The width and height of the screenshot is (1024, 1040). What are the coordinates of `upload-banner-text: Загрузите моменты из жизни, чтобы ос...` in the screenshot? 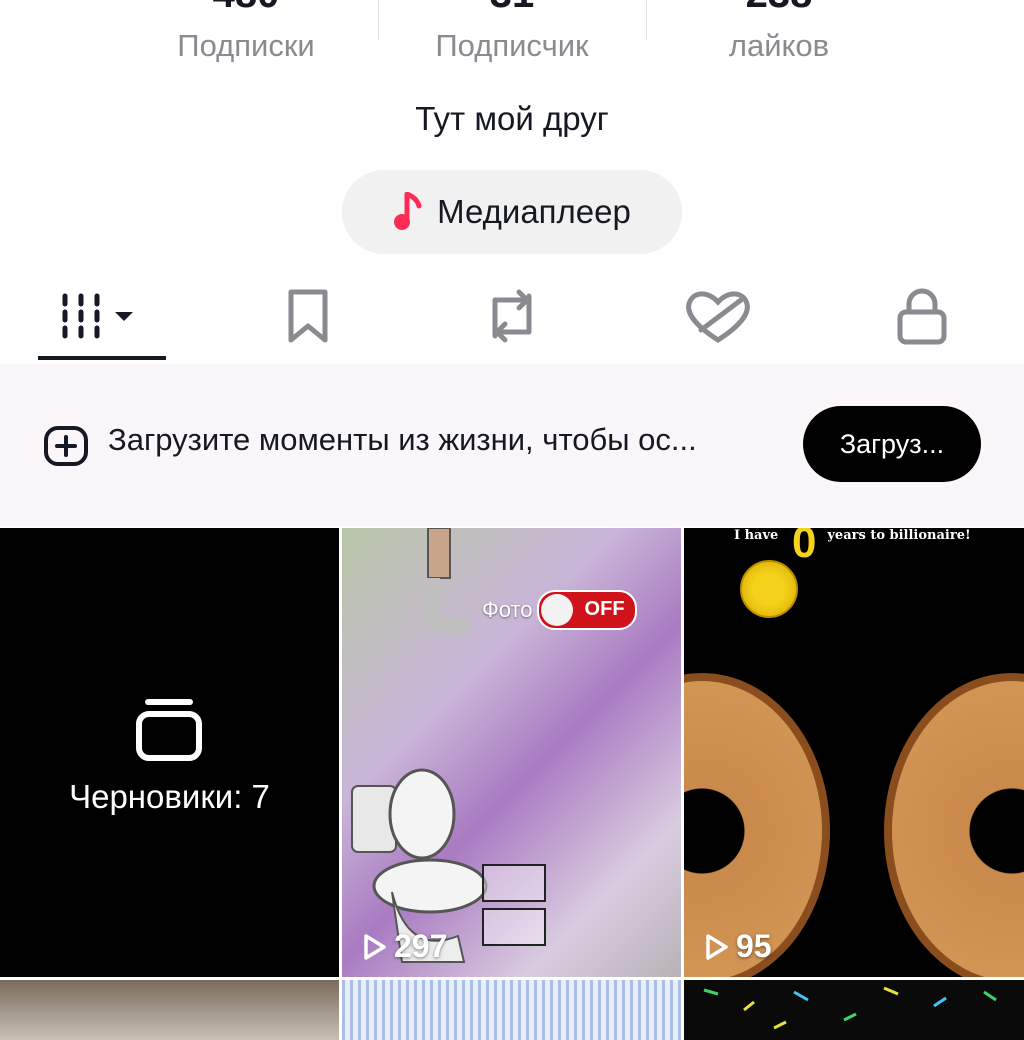 It's located at (402, 439).